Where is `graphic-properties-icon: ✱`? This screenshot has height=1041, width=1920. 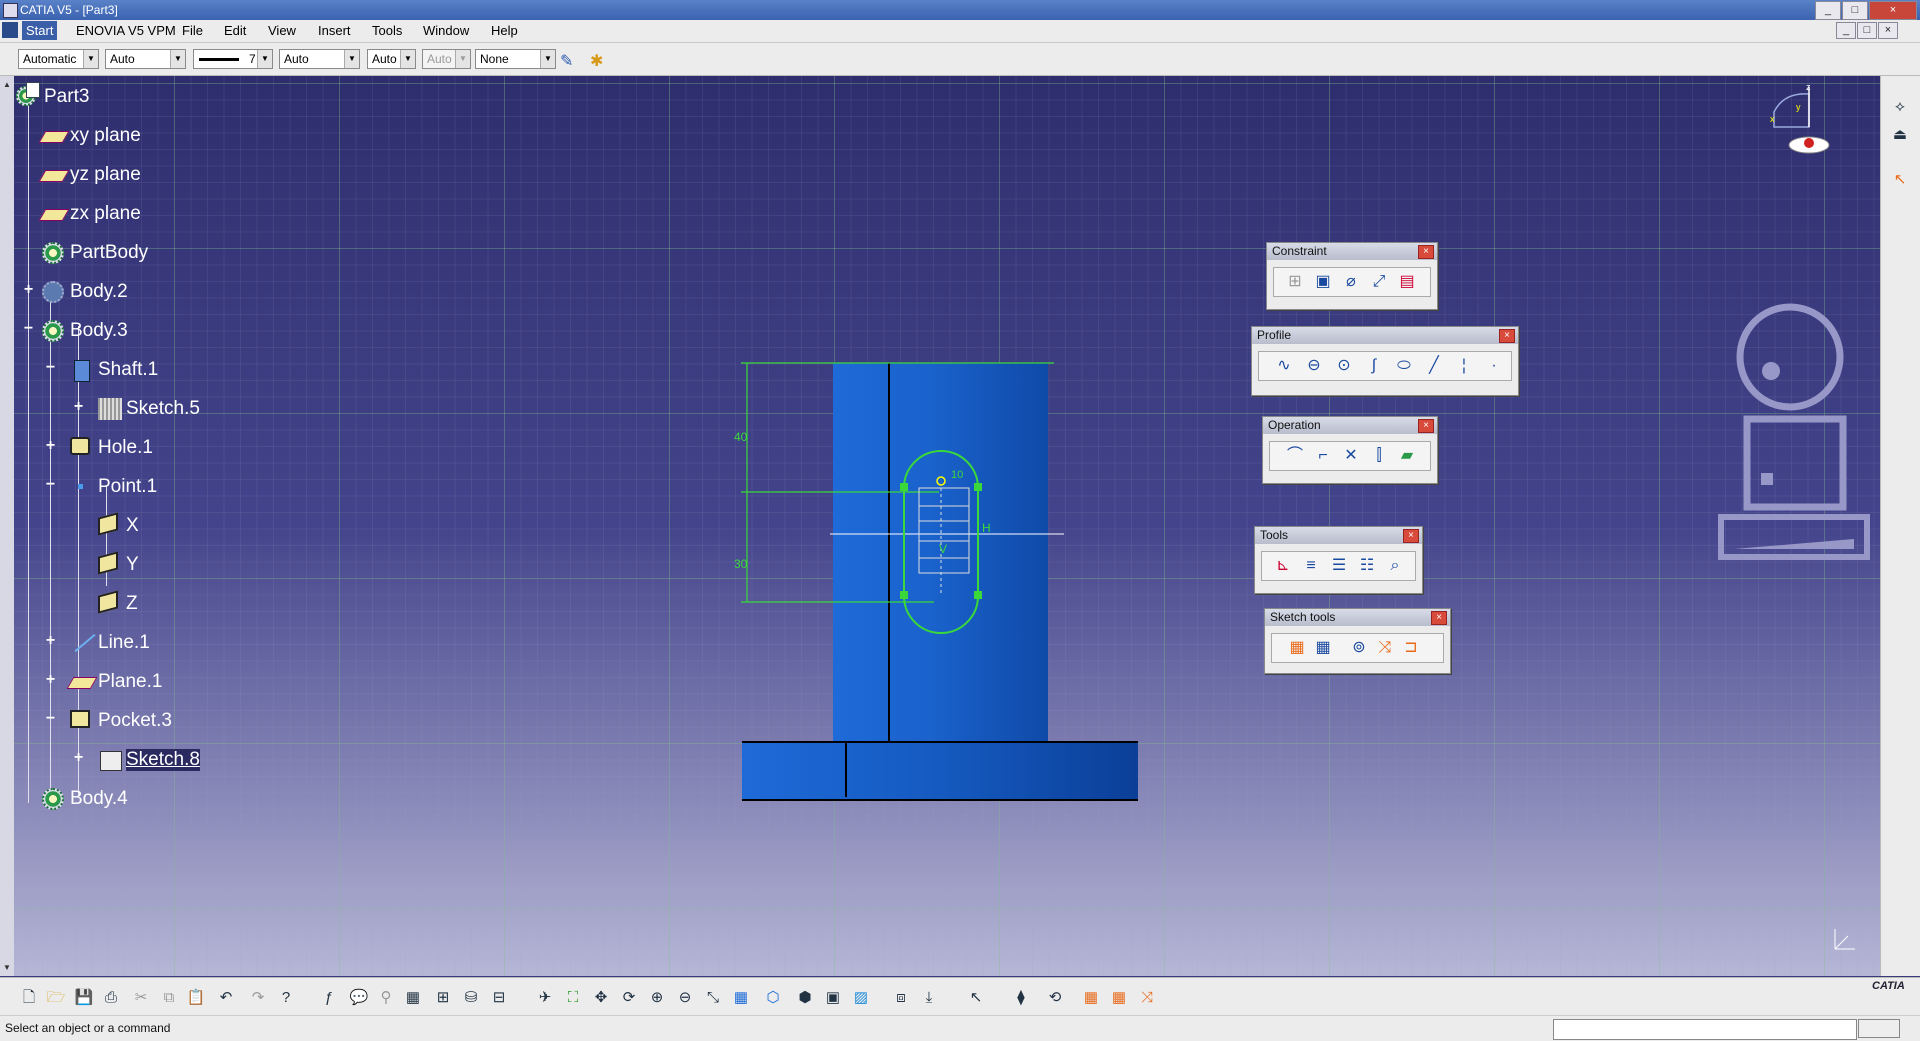
graphic-properties-icon: ✱ is located at coordinates (601, 60).